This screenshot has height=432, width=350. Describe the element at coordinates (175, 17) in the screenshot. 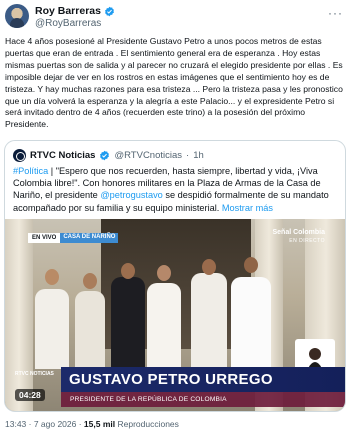

I see `tweet-header: Roy Barreras @RoyBarreras ···` at that location.